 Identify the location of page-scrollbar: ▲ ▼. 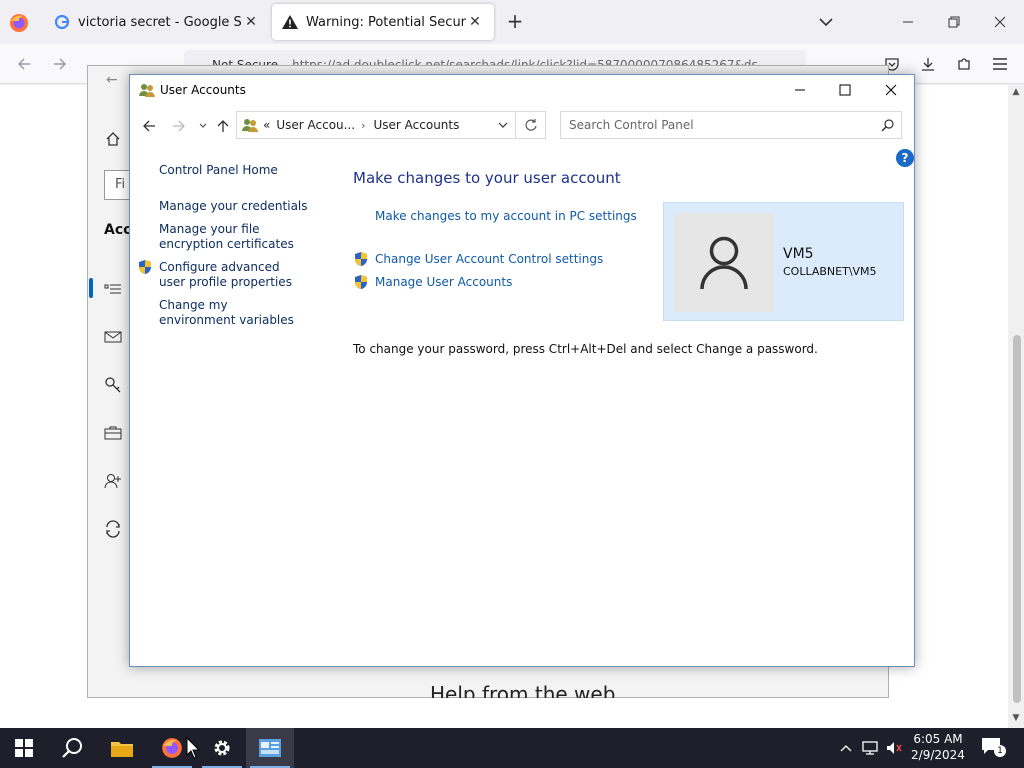
(1016, 406).